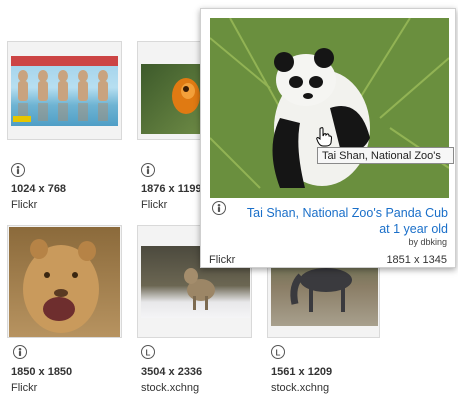  I want to click on preview-source: Flickr, so click(222, 260).